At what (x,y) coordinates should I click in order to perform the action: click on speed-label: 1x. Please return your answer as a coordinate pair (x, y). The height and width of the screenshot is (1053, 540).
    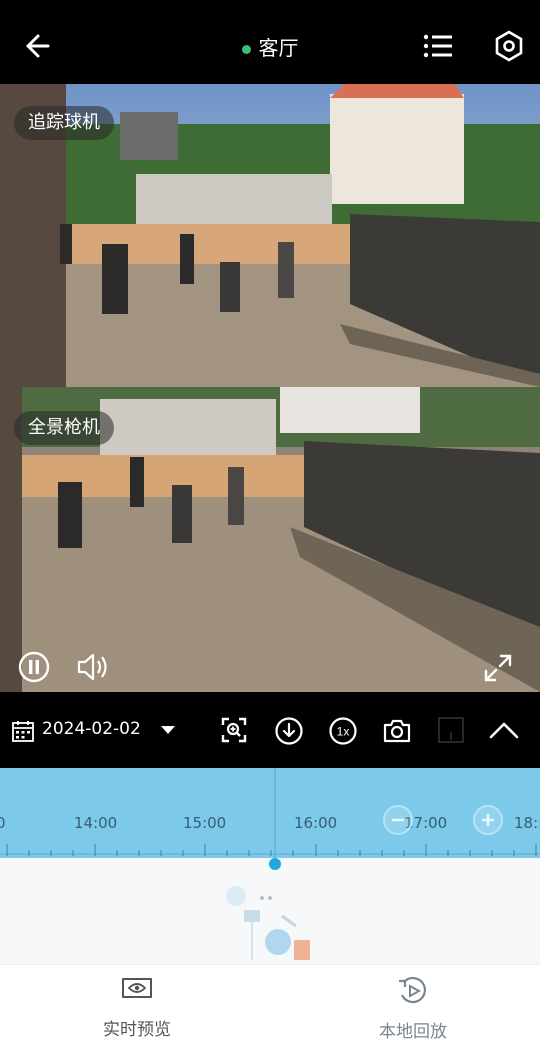
    Looking at the image, I should click on (343, 732).